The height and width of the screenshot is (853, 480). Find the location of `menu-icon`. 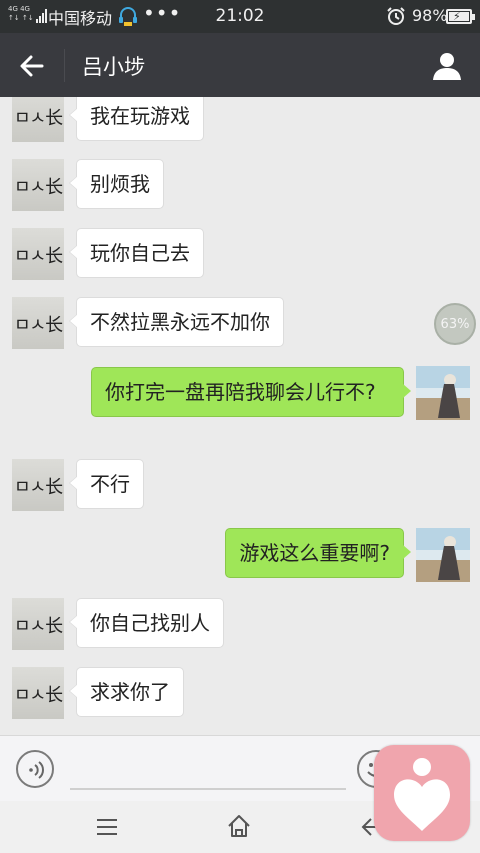

menu-icon is located at coordinates (107, 827).